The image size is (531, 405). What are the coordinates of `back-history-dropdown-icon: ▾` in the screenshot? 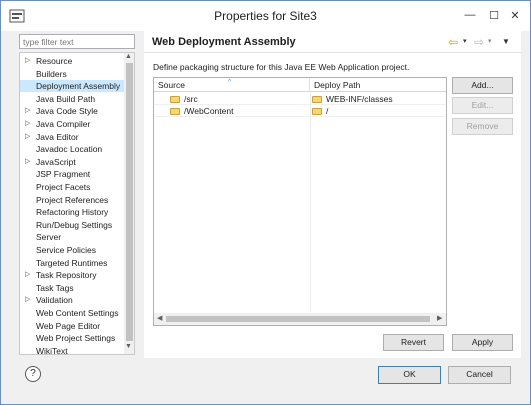 It's located at (465, 41).